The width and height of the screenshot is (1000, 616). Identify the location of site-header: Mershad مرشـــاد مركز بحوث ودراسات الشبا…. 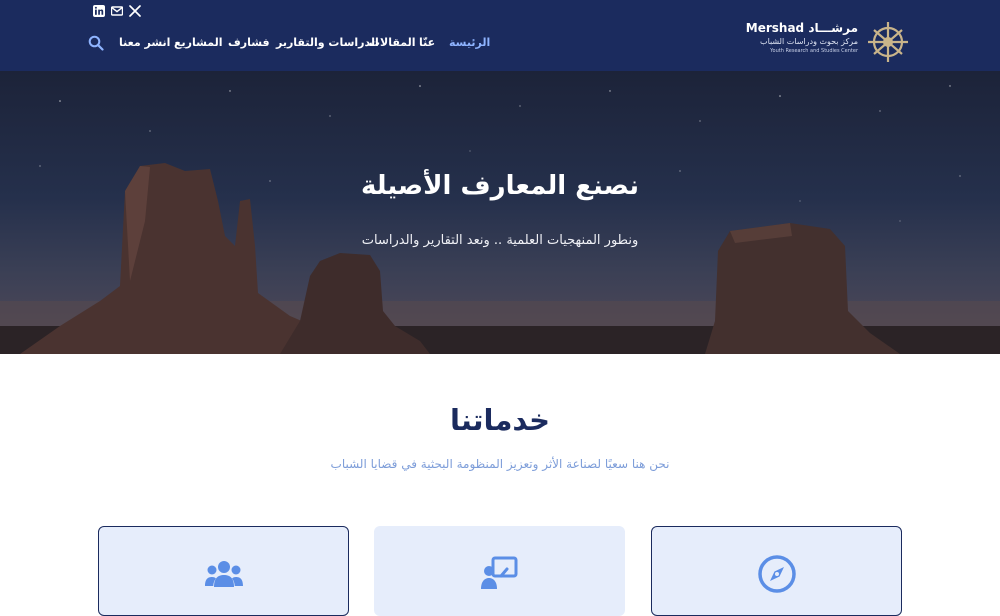
(500, 35).